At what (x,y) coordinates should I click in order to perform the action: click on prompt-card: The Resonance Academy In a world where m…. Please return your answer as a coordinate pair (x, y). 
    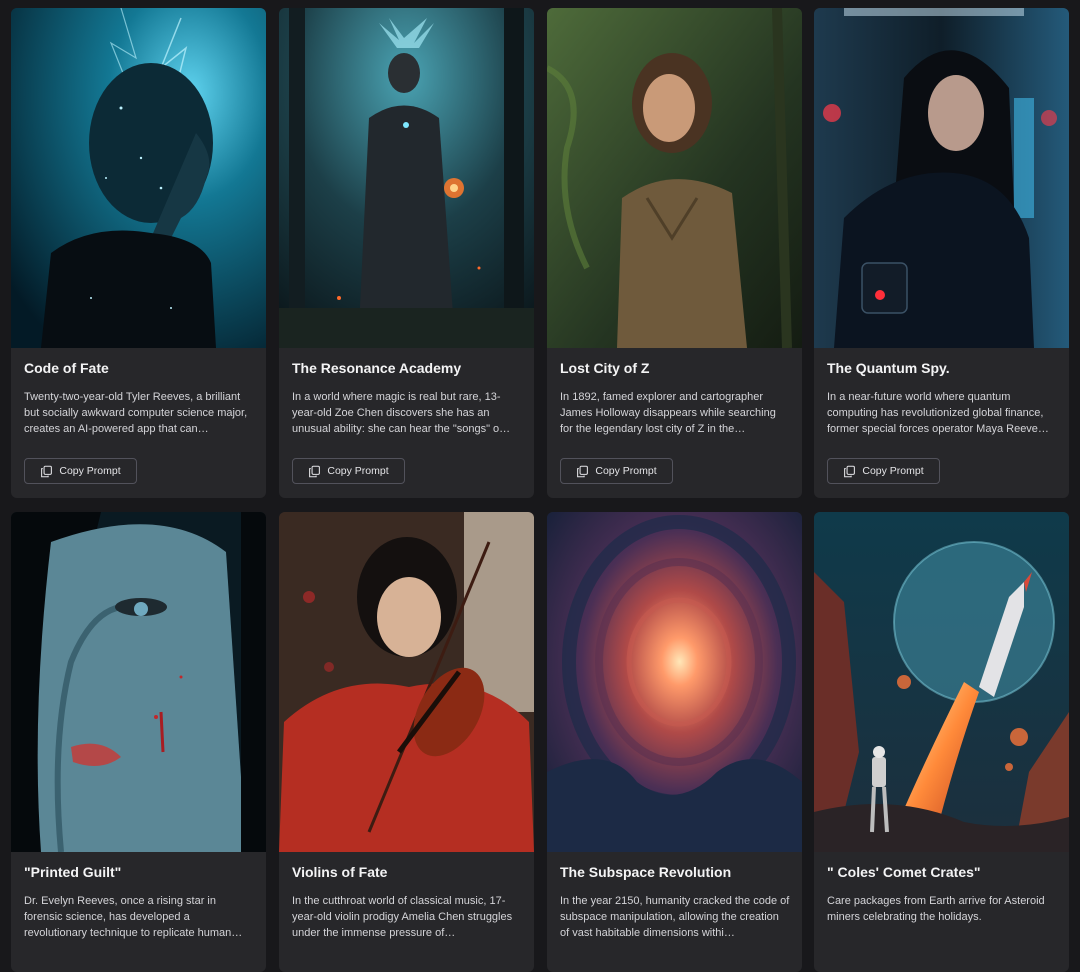
    Looking at the image, I should click on (406, 253).